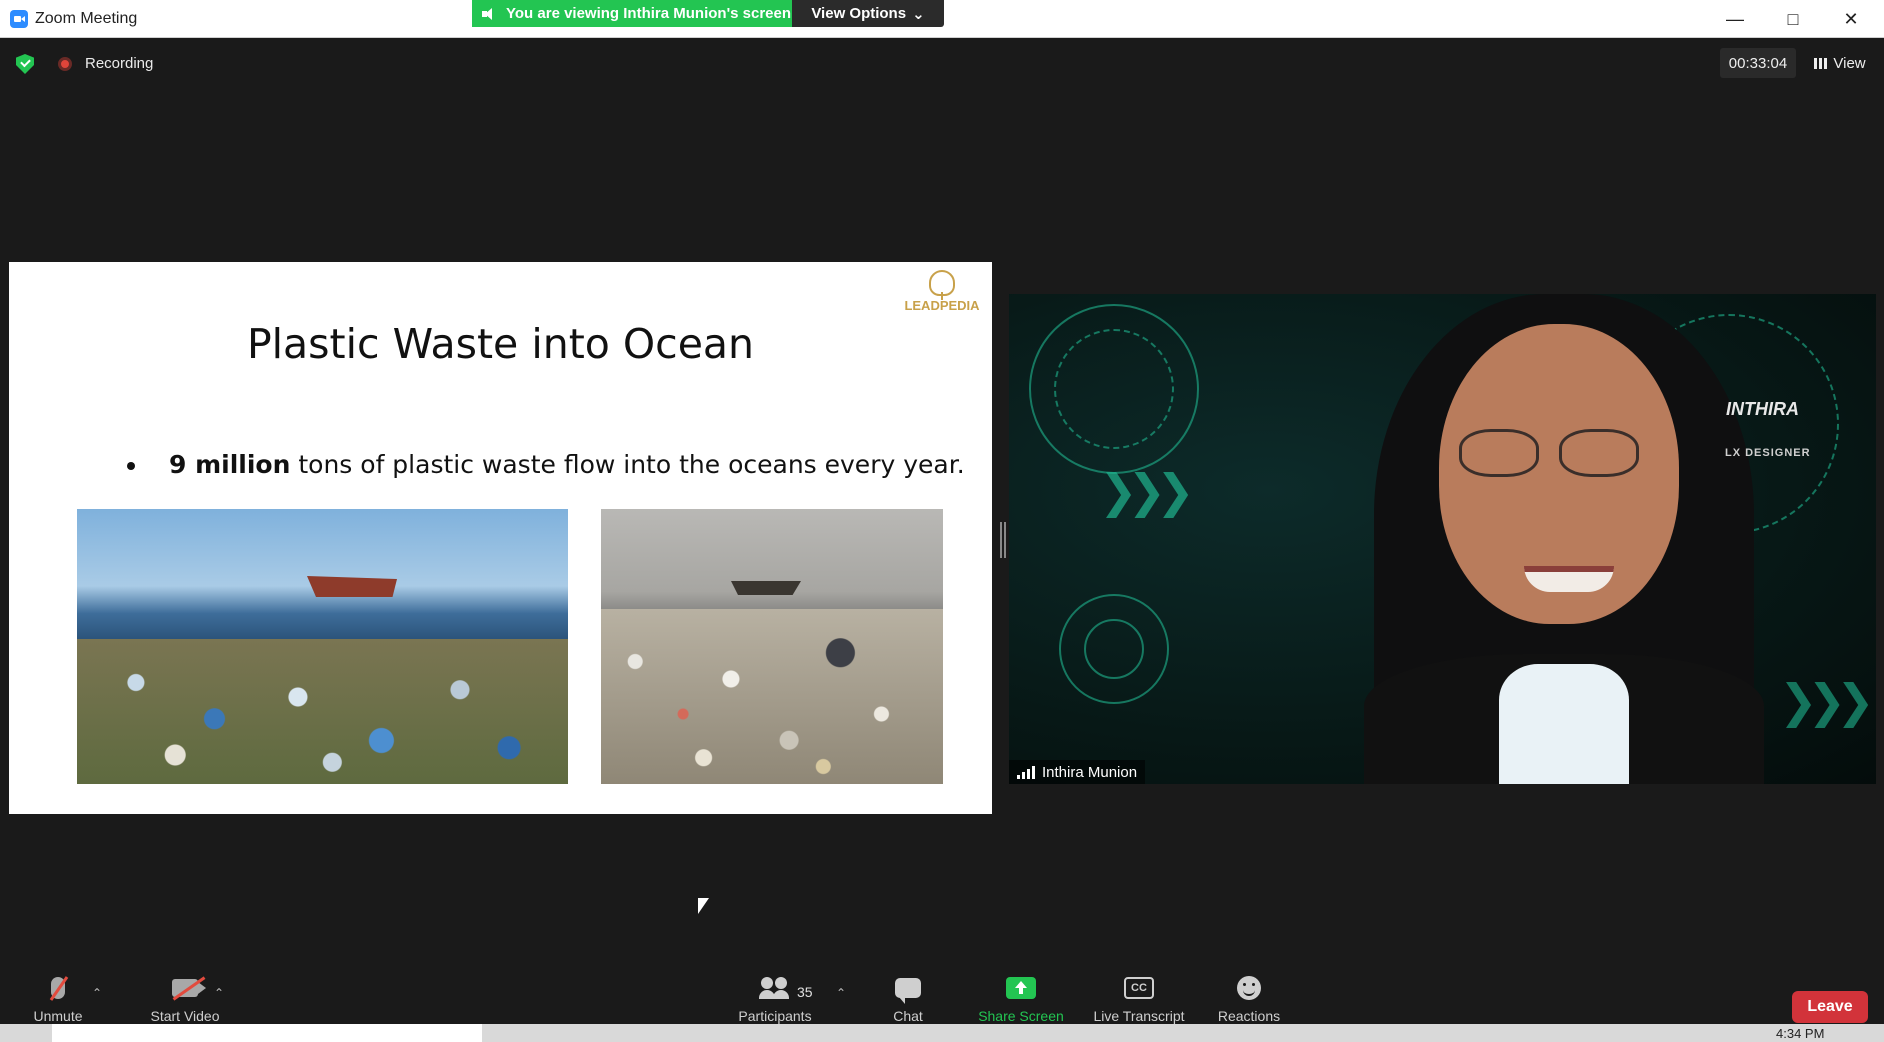  Describe the element at coordinates (1139, 1016) in the screenshot. I see `live-transcript-label: Live Transcript` at that location.